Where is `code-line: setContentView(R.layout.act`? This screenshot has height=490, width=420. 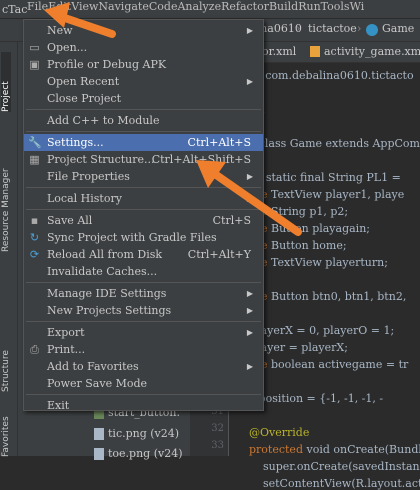
code-line: setContentView(R.layout.act is located at coordinates (334, 483).